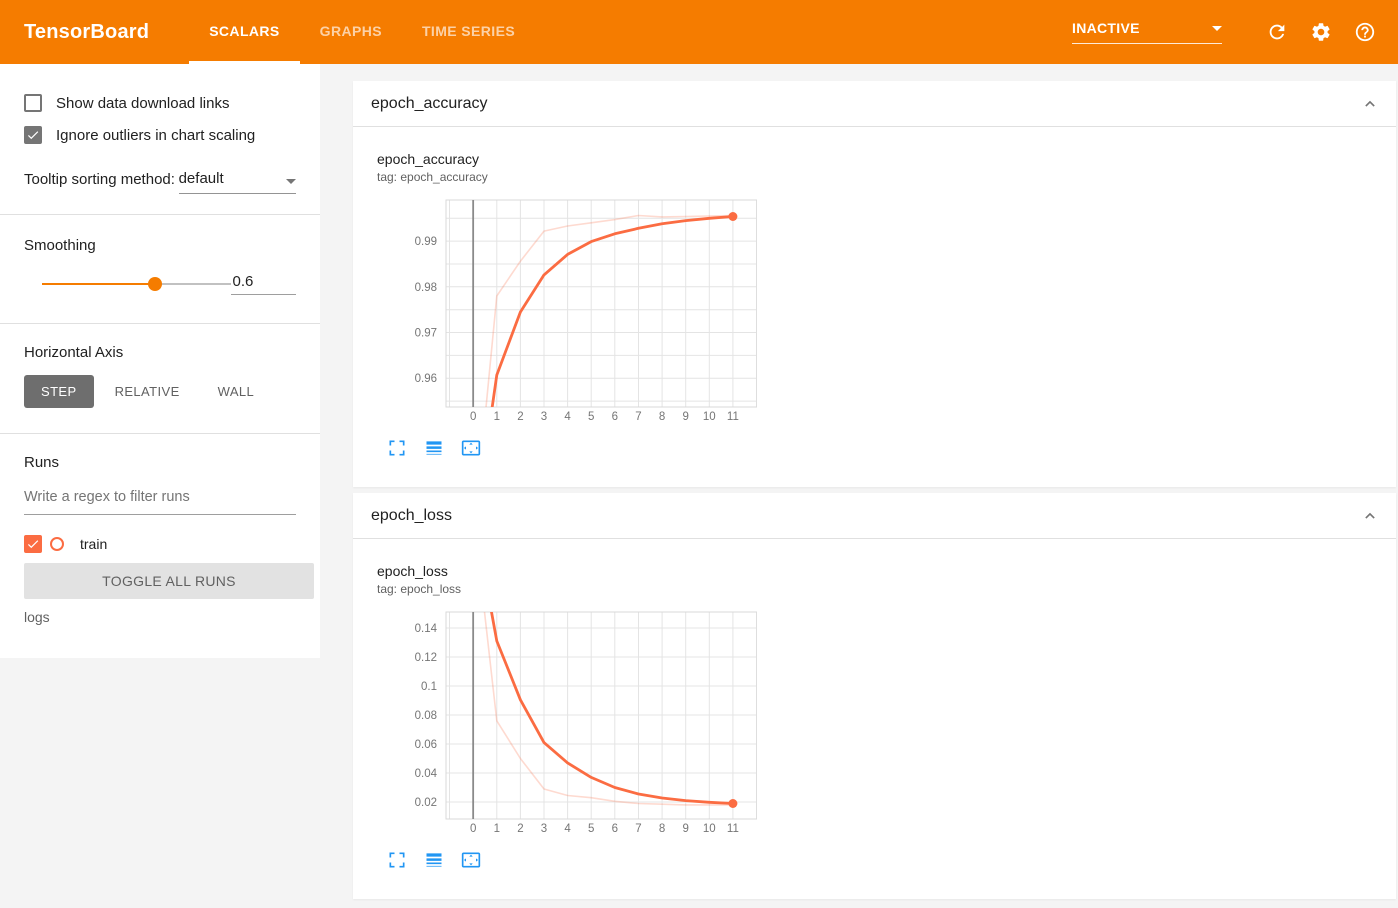 The height and width of the screenshot is (908, 1398). What do you see at coordinates (1147, 32) in the screenshot?
I see `reload-status-dropdown: INACTIVE` at bounding box center [1147, 32].